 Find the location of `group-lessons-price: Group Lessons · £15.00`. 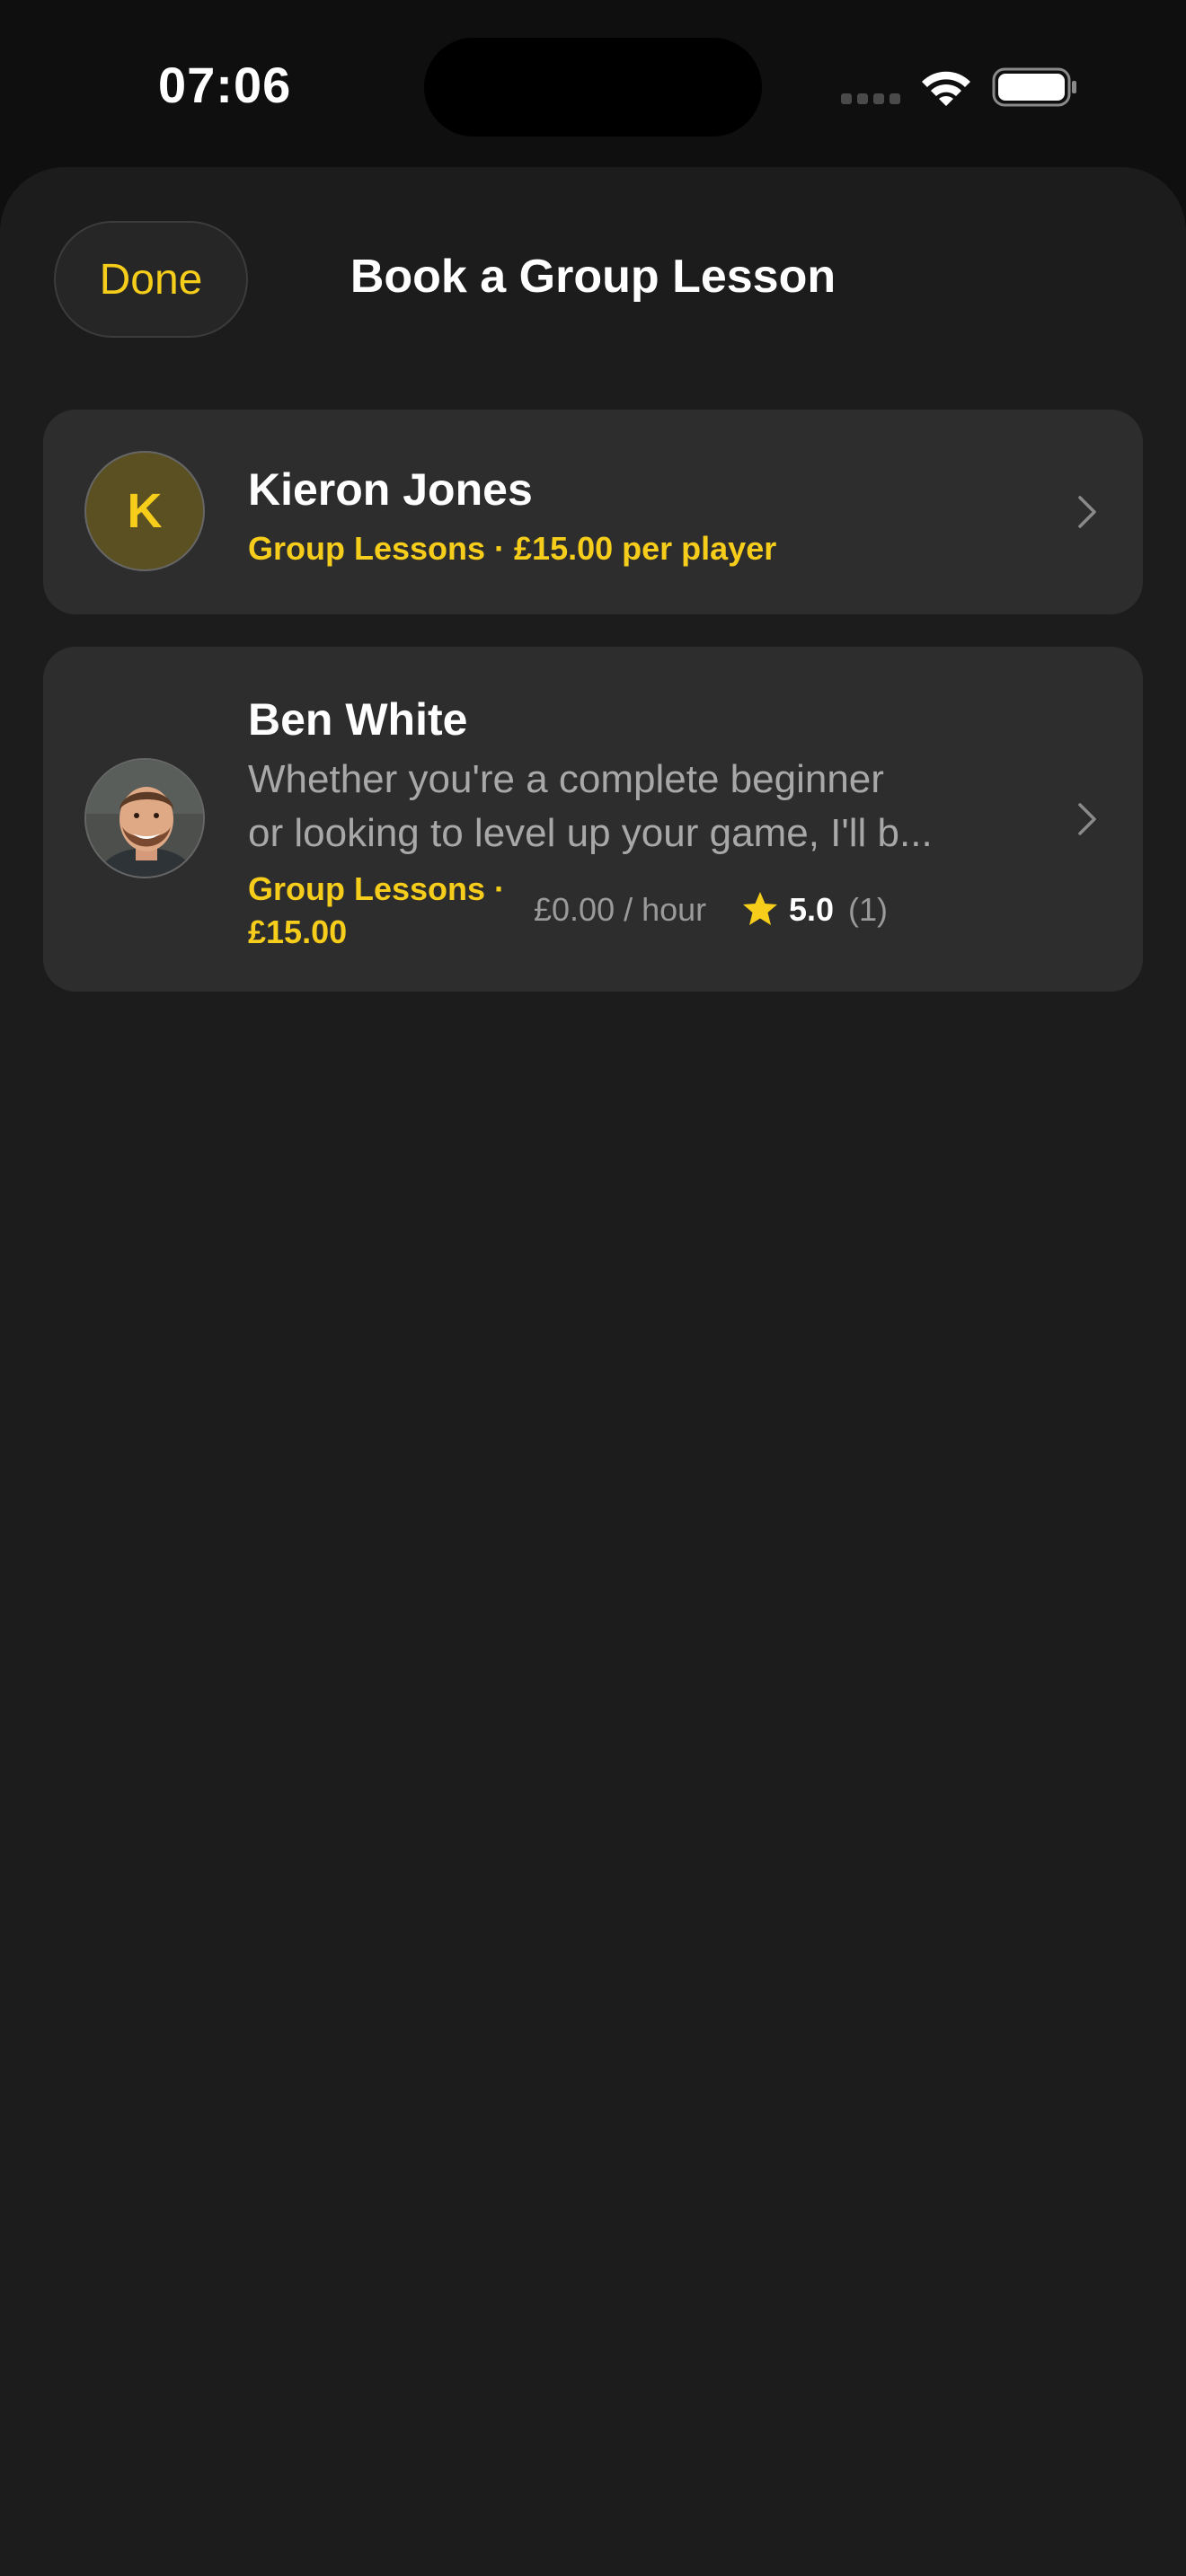

group-lessons-price: Group Lessons · £15.00 is located at coordinates (383, 911).